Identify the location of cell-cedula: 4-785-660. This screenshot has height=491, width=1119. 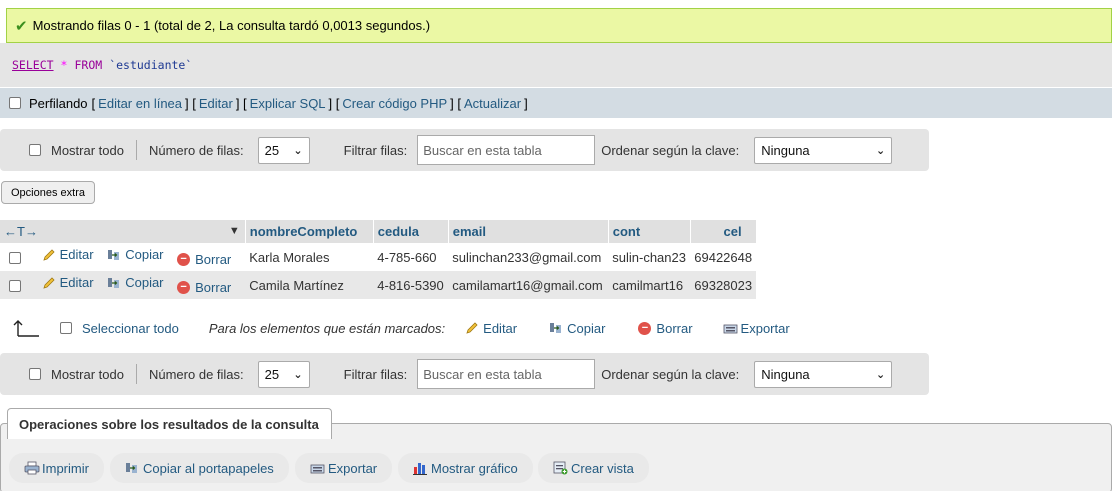
(411, 257).